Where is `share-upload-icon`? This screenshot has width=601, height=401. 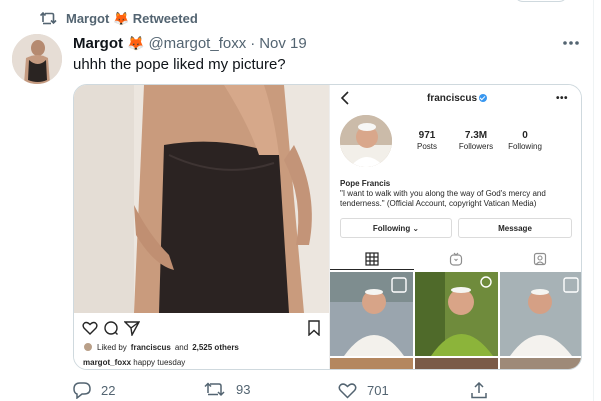
share-upload-icon is located at coordinates (479, 390).